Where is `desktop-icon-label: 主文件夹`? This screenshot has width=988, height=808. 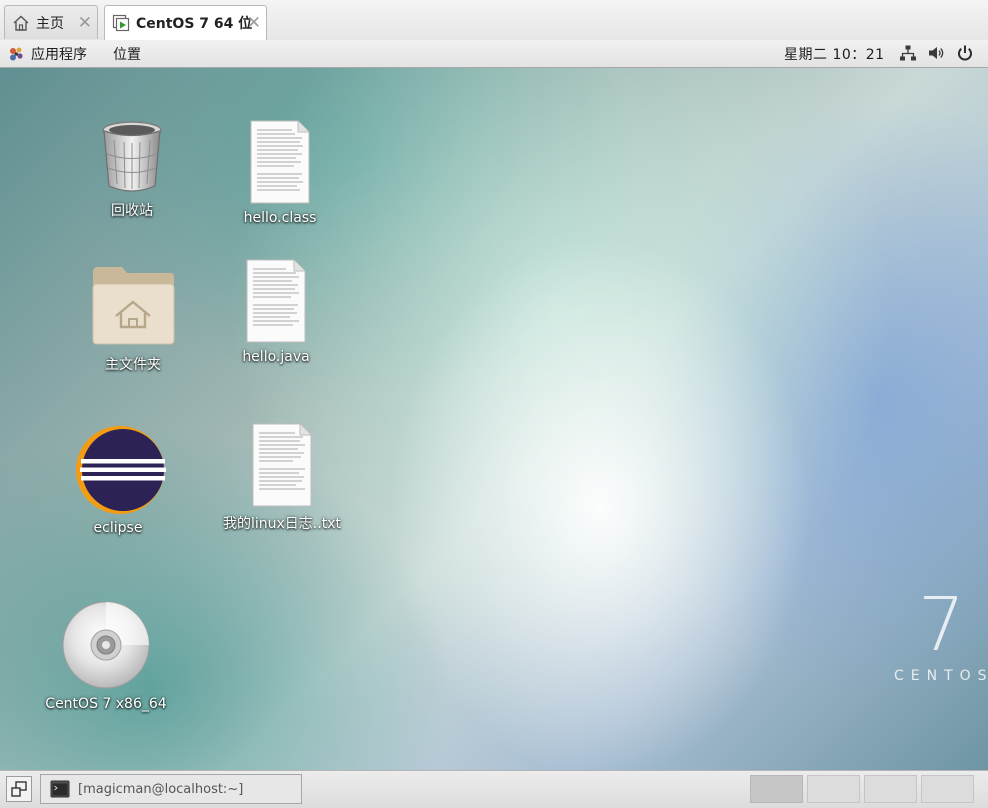
desktop-icon-label: 主文件夹 is located at coordinates (133, 365).